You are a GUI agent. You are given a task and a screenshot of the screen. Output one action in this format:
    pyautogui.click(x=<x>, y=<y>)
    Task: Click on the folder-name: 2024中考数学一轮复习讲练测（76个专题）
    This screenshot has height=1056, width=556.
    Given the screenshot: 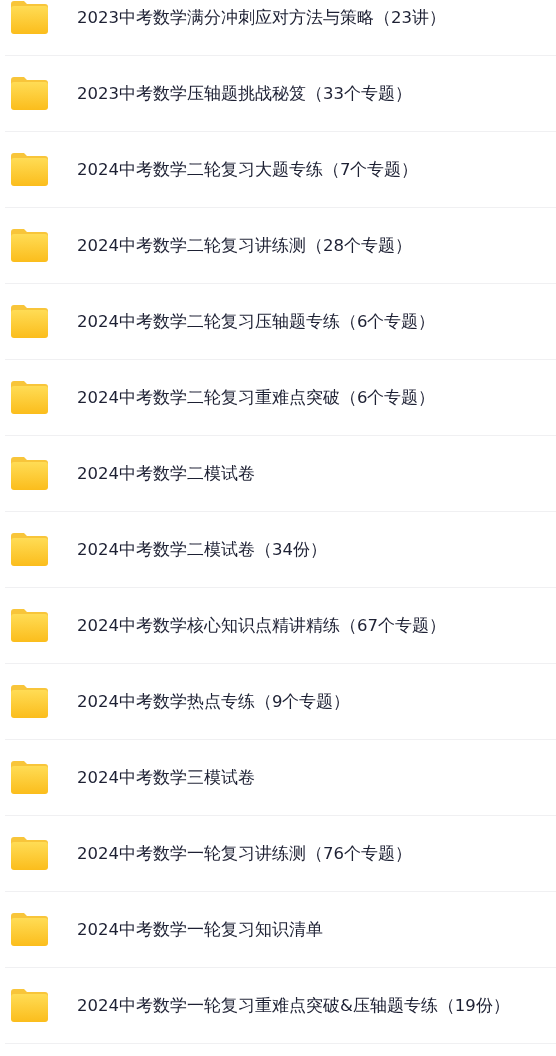 What is the action you would take?
    pyautogui.click(x=244, y=853)
    